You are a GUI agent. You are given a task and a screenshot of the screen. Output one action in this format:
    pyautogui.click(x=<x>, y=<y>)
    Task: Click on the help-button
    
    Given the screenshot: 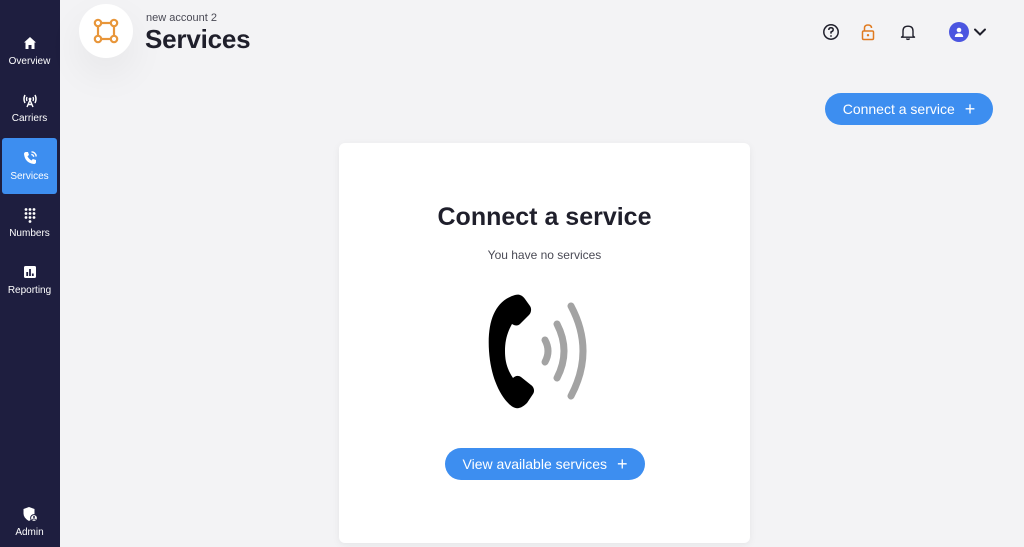 What is the action you would take?
    pyautogui.click(x=831, y=32)
    